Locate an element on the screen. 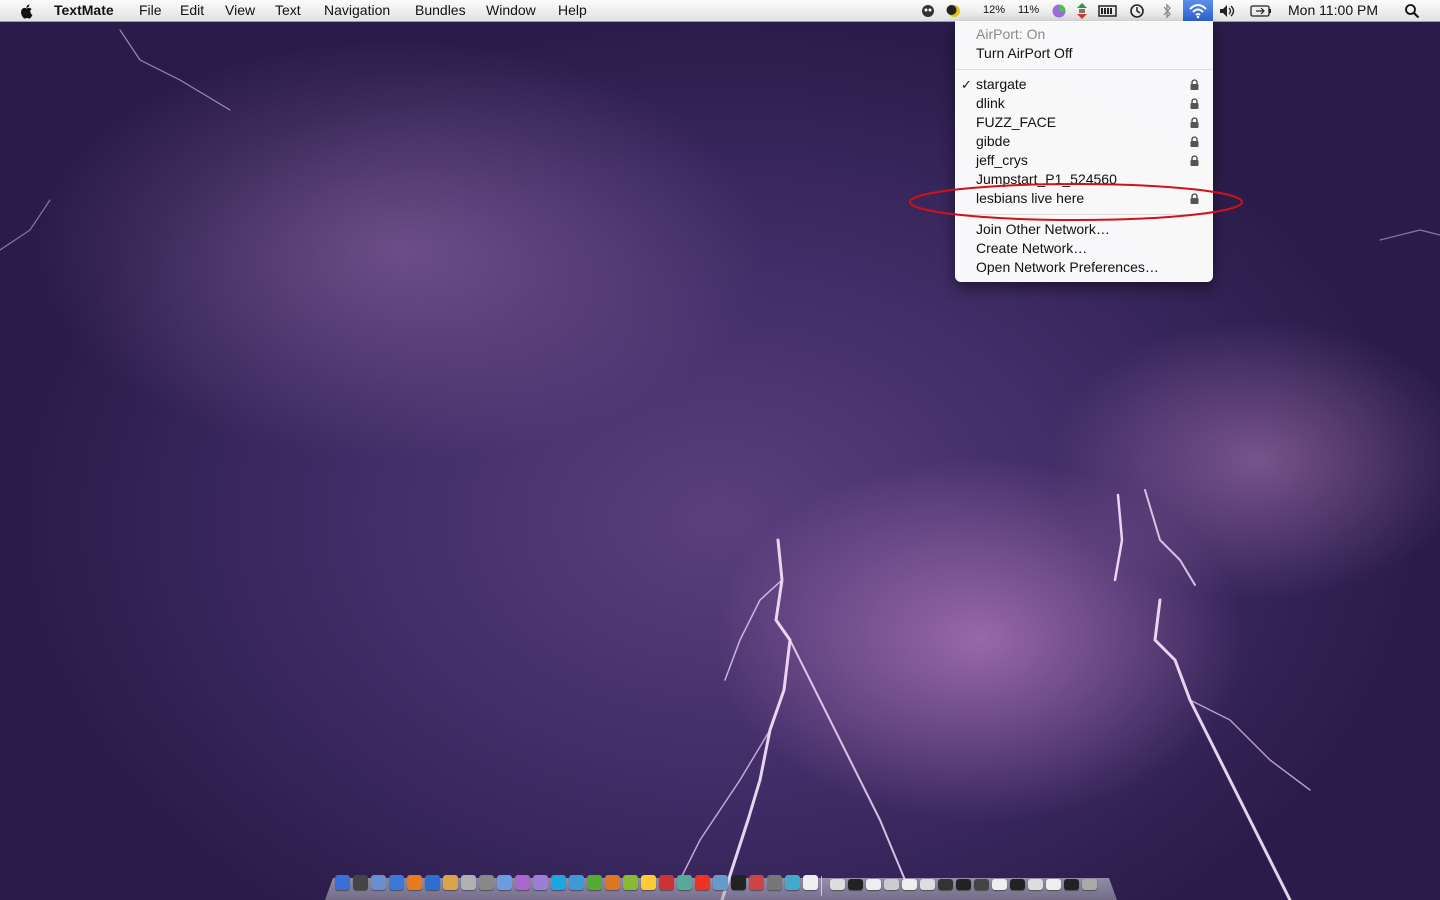 The image size is (1440, 900). turn-airport-off-label: Turn AirPort Off is located at coordinates (1024, 53).